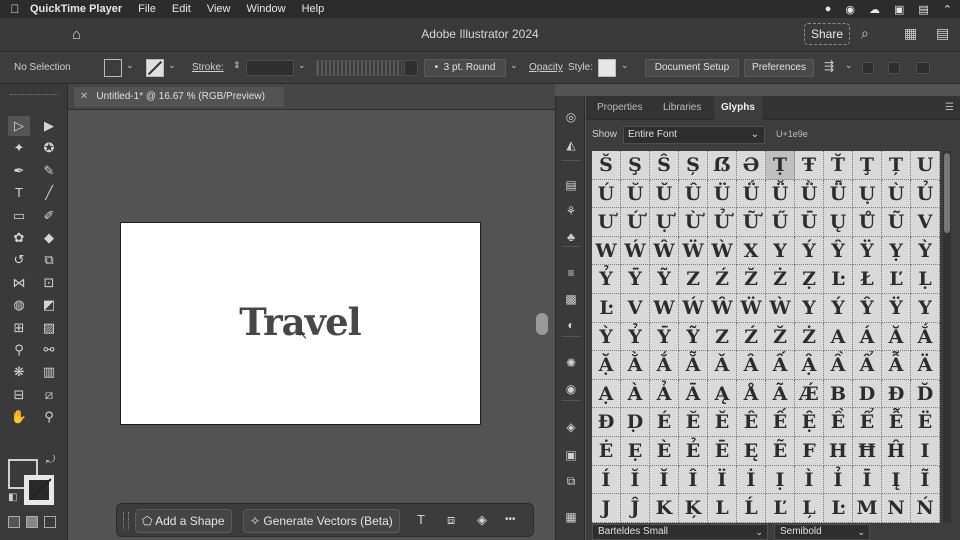 Image resolution: width=960 pixels, height=540 pixels. Describe the element at coordinates (34, 95) in the screenshot. I see `toolbar-grip` at that location.